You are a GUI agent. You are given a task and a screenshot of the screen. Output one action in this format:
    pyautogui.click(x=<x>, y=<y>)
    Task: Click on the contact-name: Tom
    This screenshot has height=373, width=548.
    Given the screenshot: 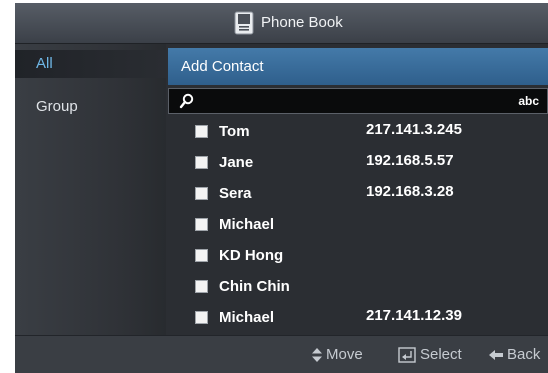 What is the action you would take?
    pyautogui.click(x=234, y=131)
    